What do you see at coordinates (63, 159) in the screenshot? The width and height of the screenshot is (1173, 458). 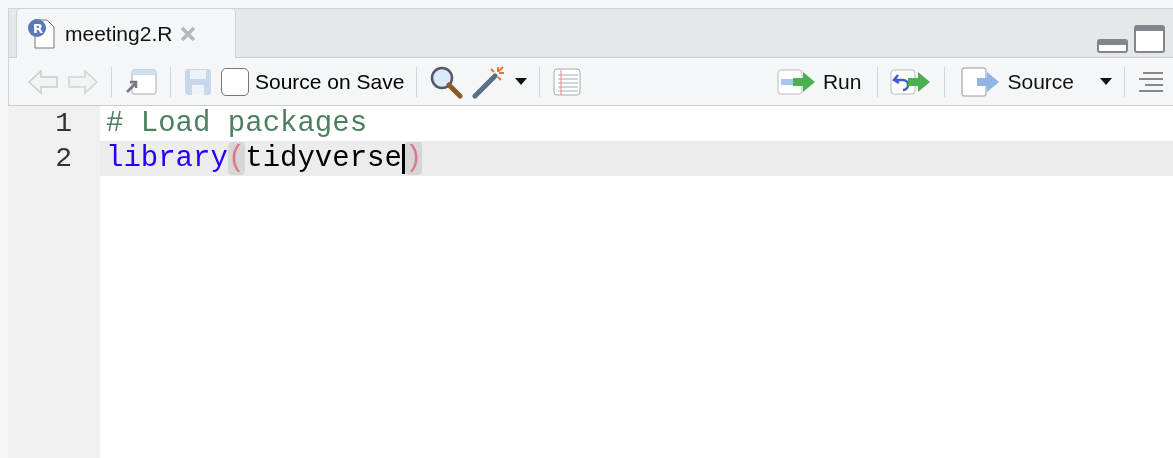 I see `line-number: 2` at bounding box center [63, 159].